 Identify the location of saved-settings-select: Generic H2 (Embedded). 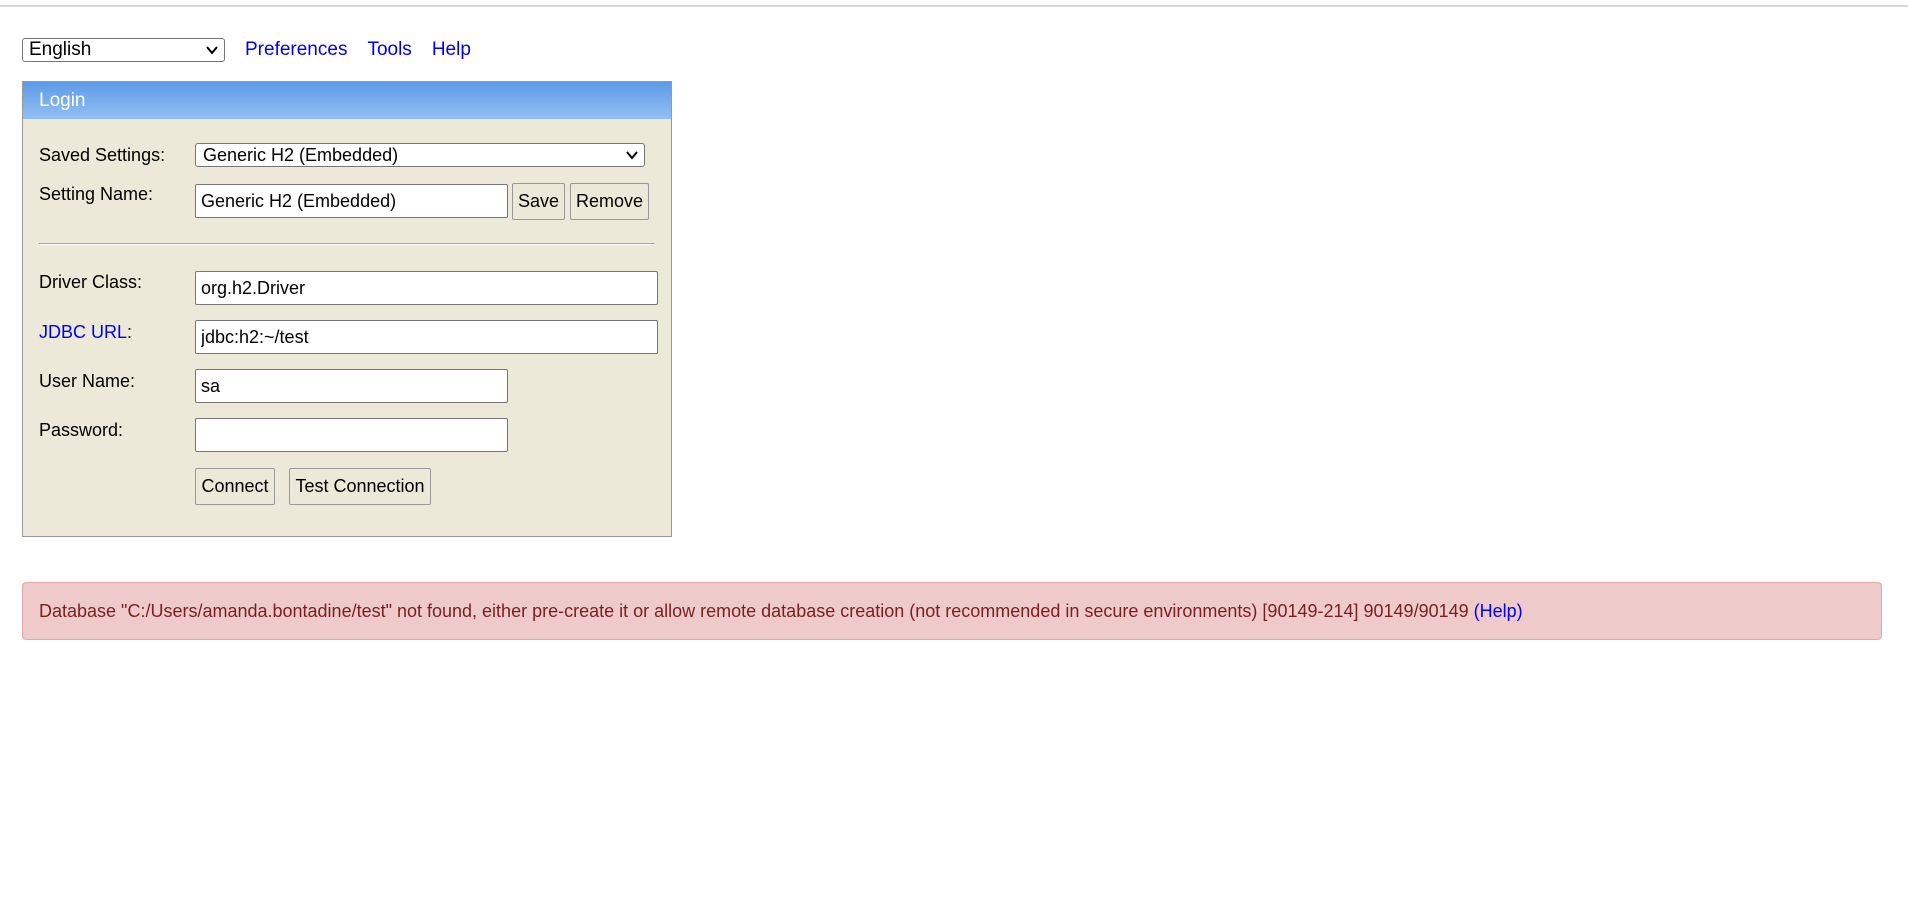
(420, 155).